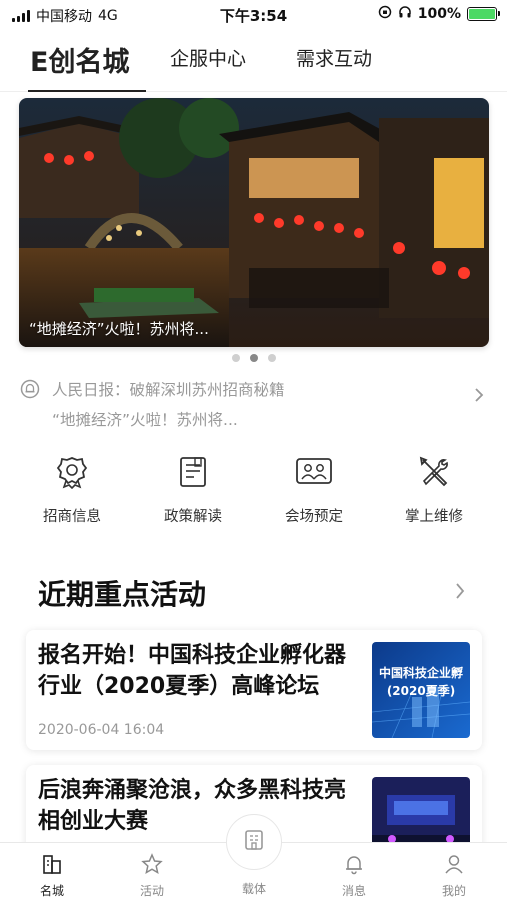 Image resolution: width=507 pixels, height=900 pixels. What do you see at coordinates (453, 891) in the screenshot?
I see `nav-mine-label: 我的` at bounding box center [453, 891].